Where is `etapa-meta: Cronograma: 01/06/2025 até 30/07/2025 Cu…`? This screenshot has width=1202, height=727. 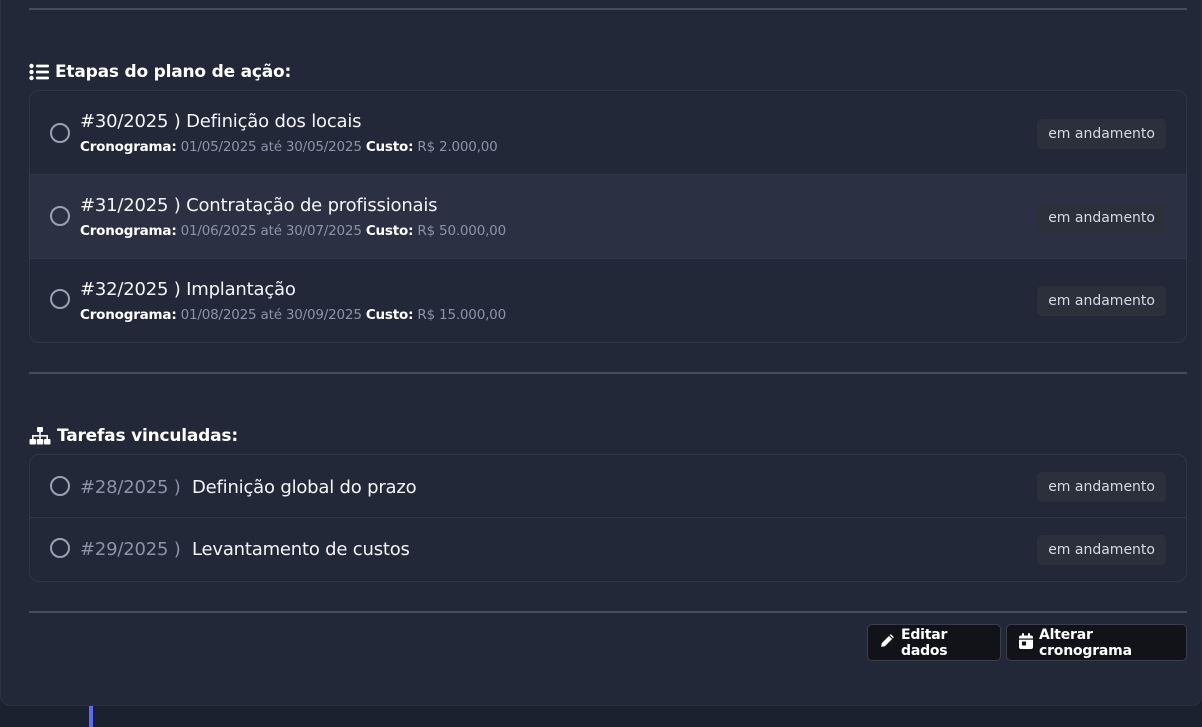 etapa-meta: Cronograma: 01/06/2025 até 30/07/2025 Cu… is located at coordinates (293, 231).